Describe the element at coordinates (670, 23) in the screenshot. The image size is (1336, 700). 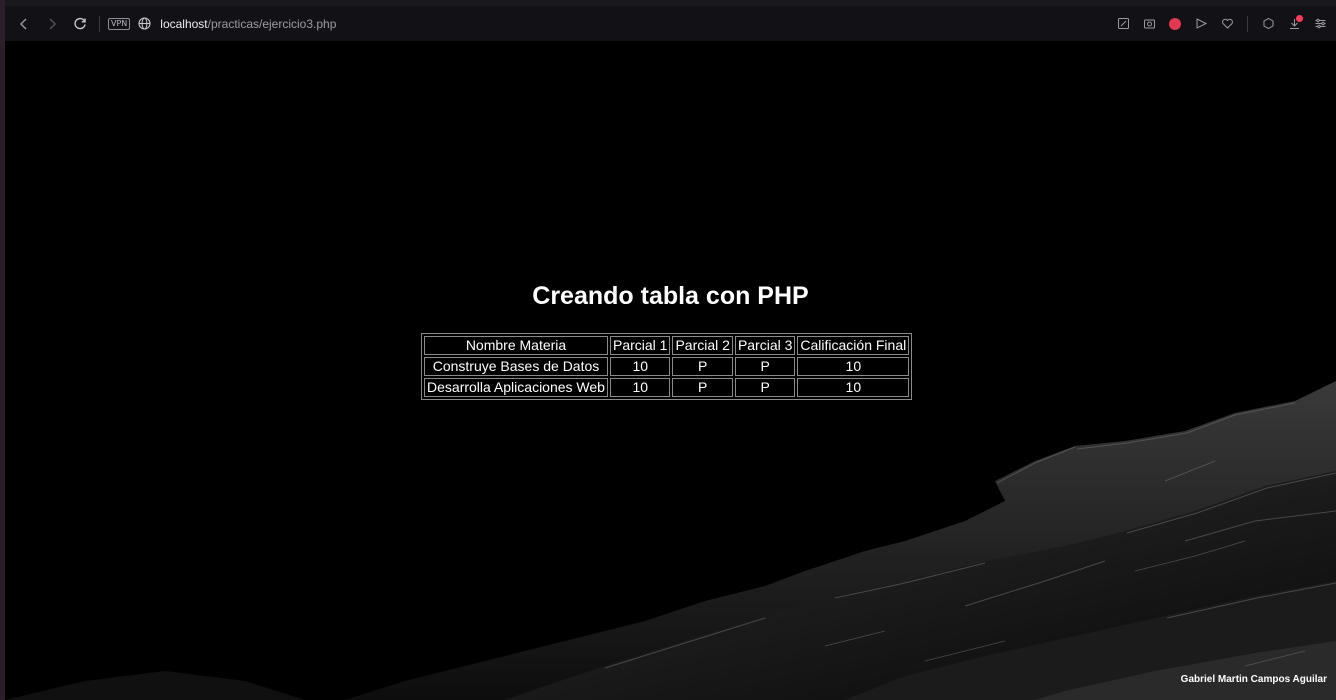
I see `browser-toolbar: VPN localhost/practicas/ejercicio3.php` at that location.